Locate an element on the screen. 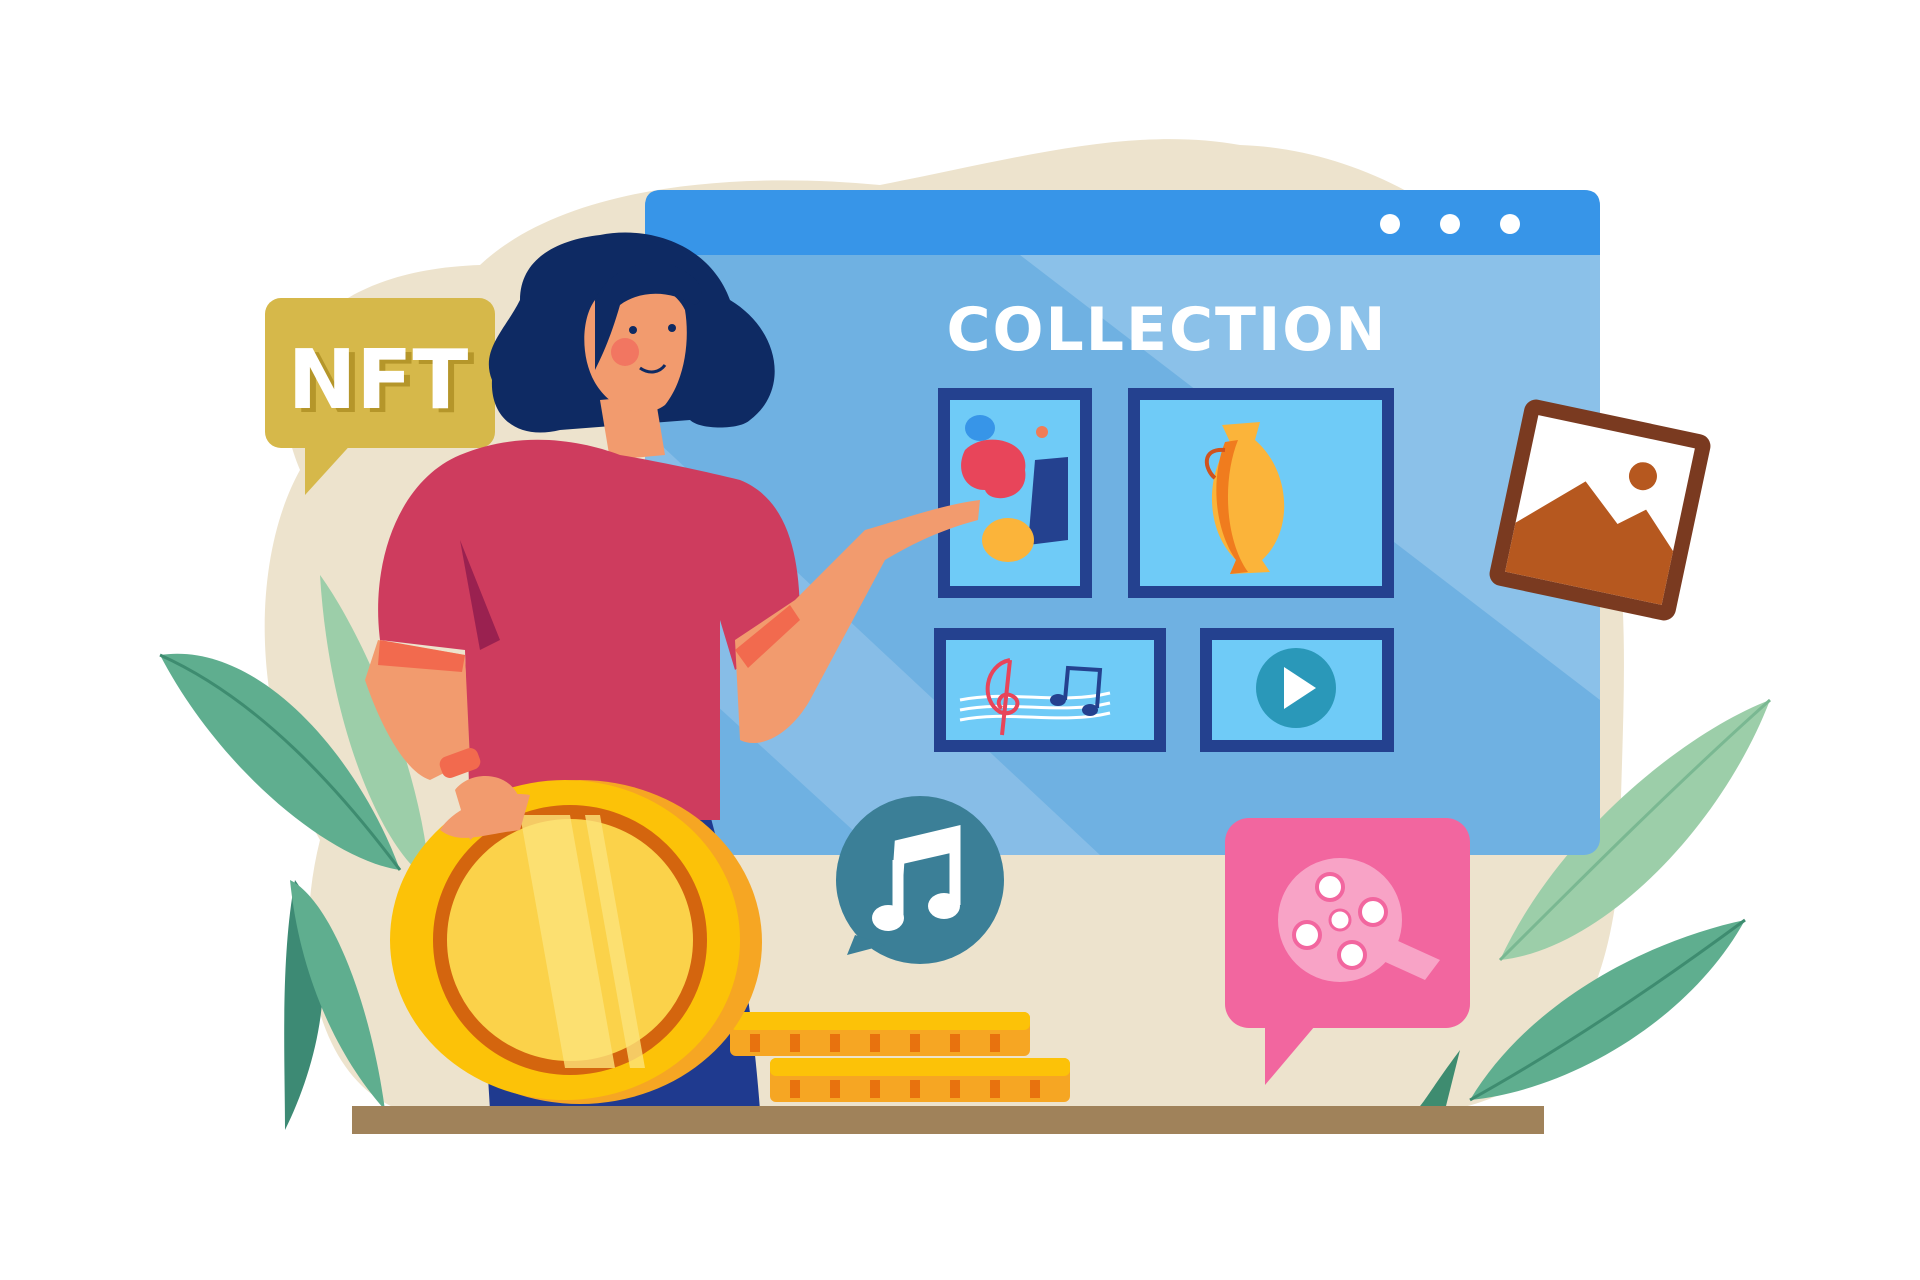 This screenshot has height=1280, width=1920. image-icon is located at coordinates (1600, 510).